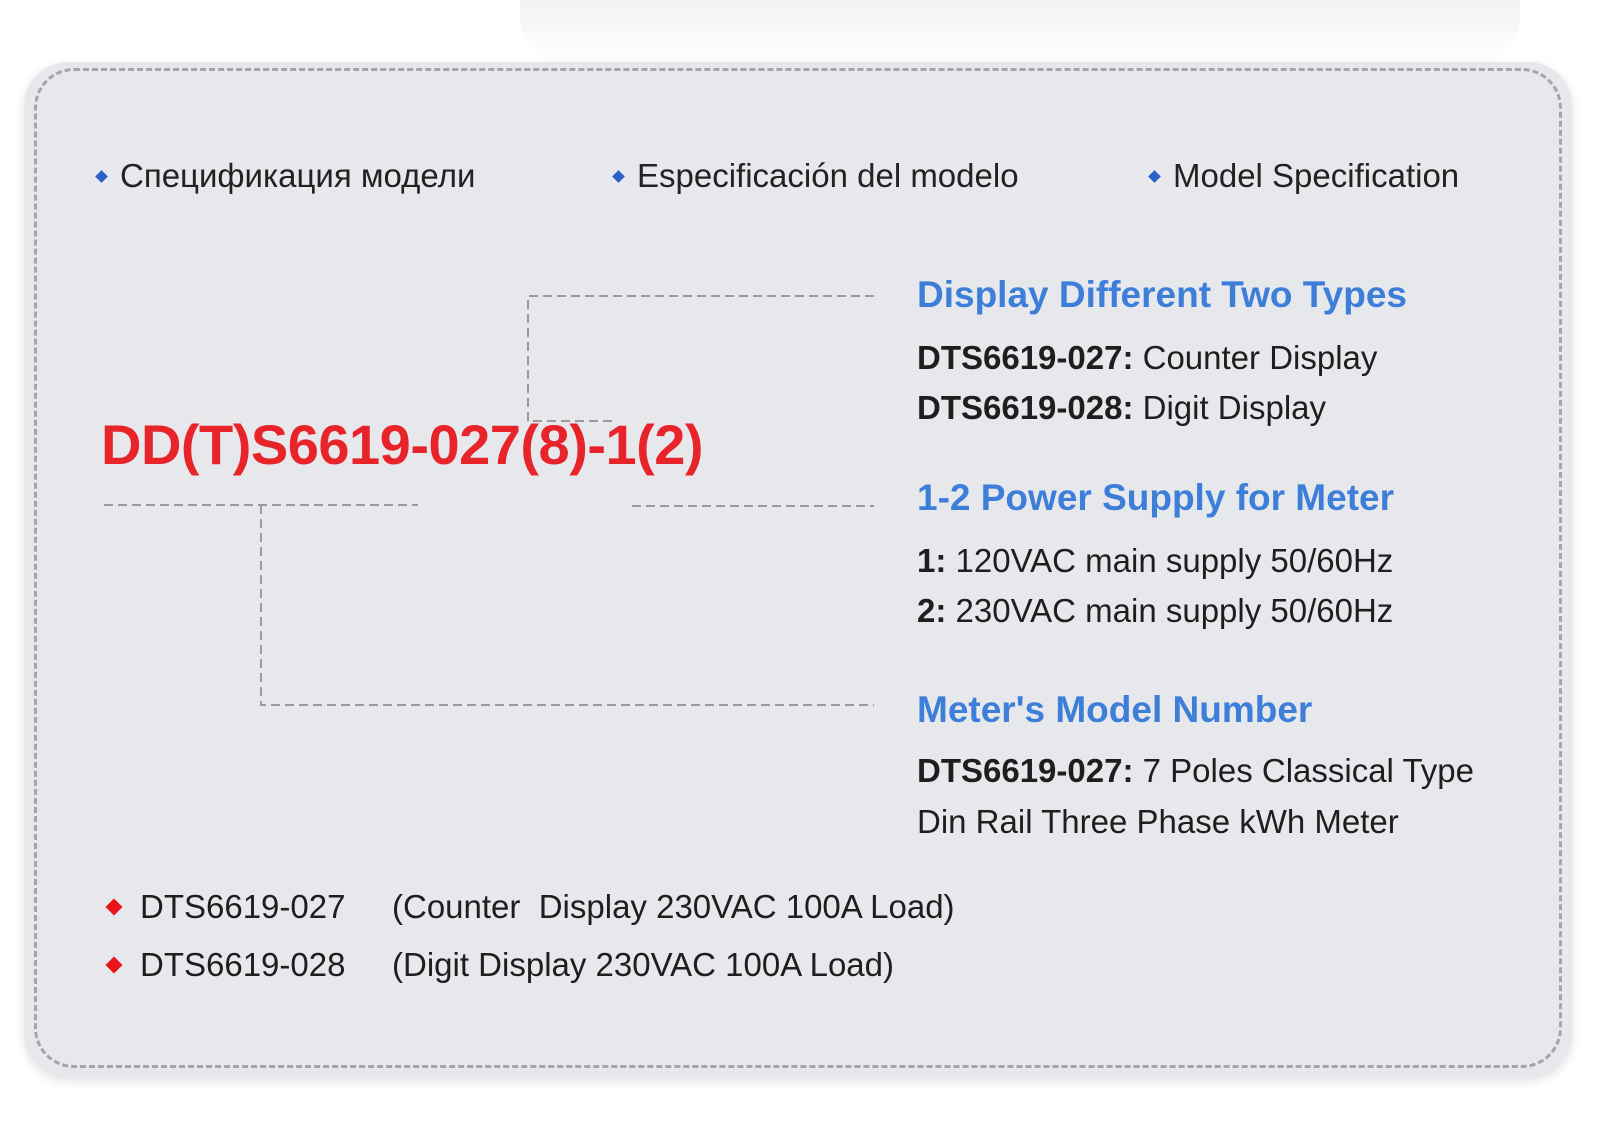 The image size is (1600, 1134). Describe the element at coordinates (700, 358) in the screenshot. I see `connector-display` at that location.